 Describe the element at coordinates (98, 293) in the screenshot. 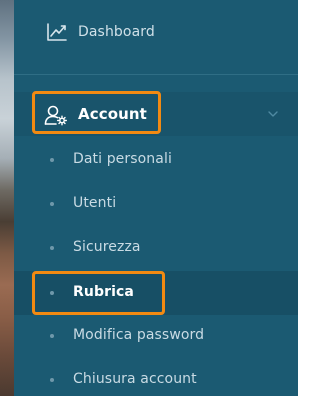

I see `highlight-box-rubrica` at that location.